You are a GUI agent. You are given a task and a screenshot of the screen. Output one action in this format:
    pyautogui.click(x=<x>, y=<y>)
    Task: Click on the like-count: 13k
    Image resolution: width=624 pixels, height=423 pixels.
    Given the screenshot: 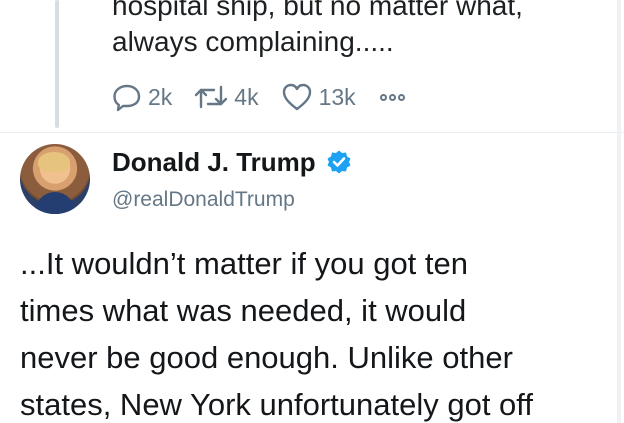 What is the action you would take?
    pyautogui.click(x=337, y=96)
    